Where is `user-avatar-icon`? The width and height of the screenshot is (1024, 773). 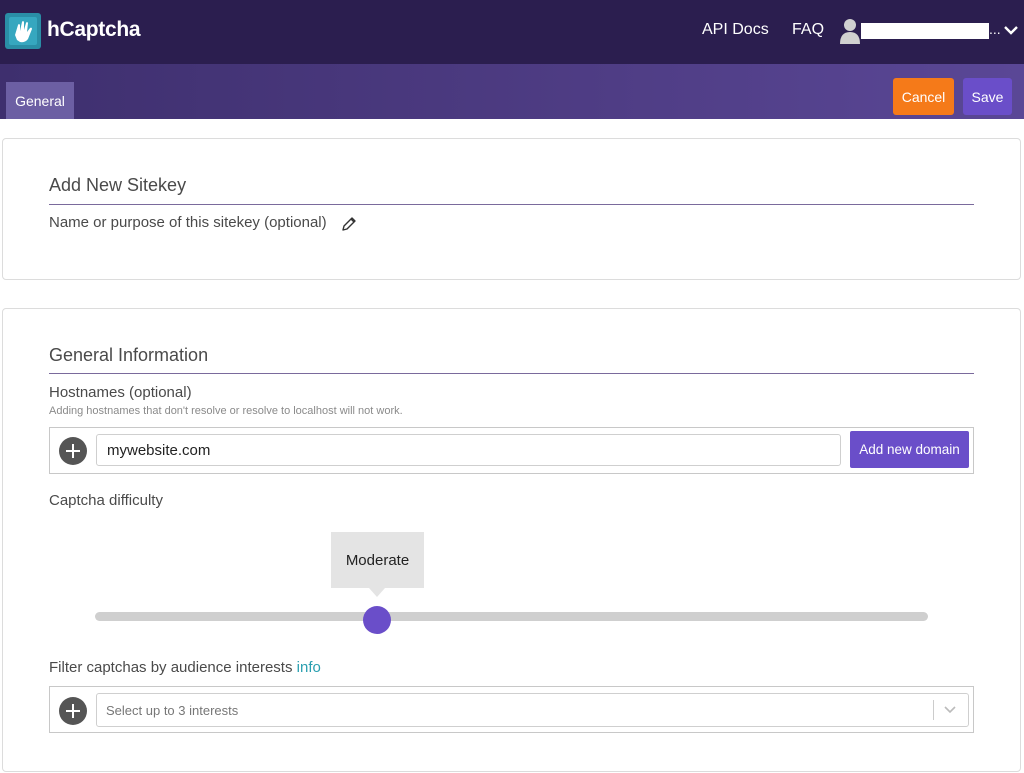 user-avatar-icon is located at coordinates (850, 31).